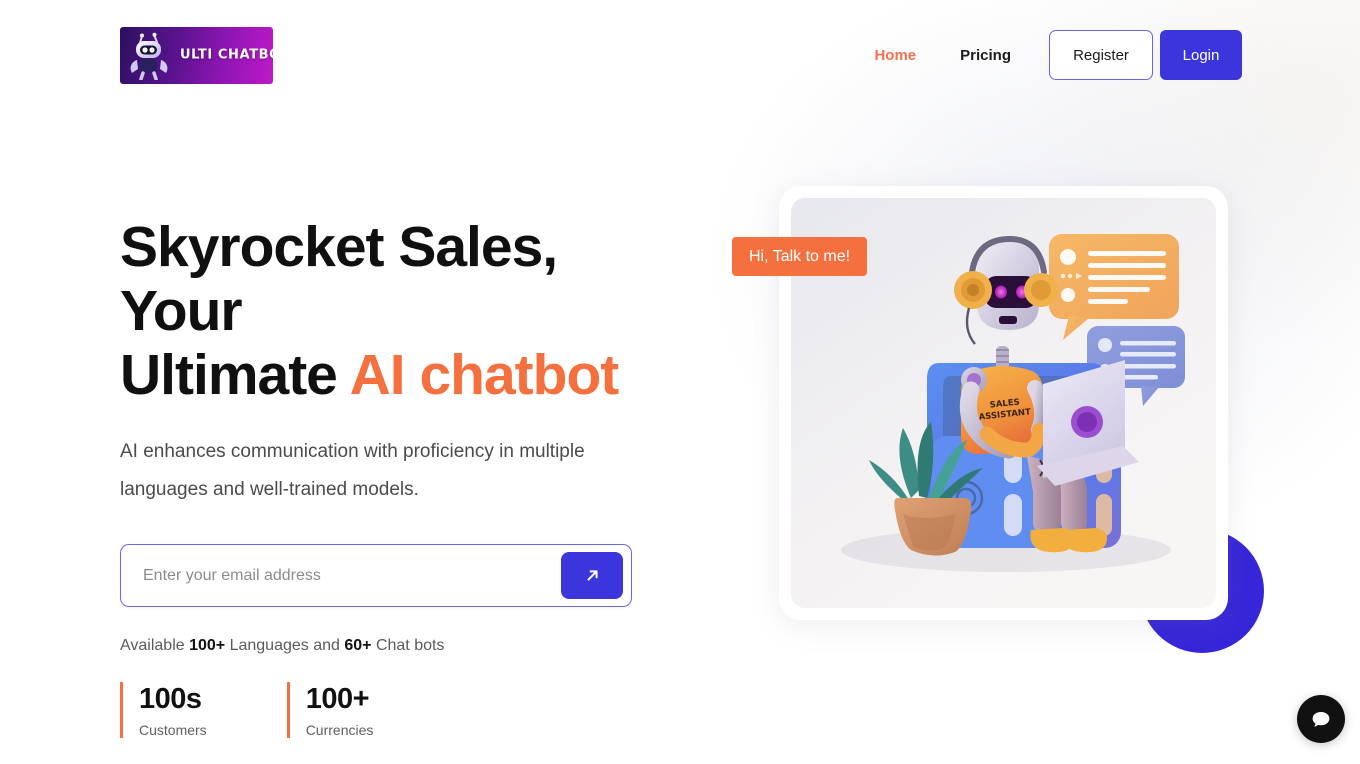 This screenshot has height=764, width=1360. I want to click on talk-to-me-badge: Hi, Talk to me!, so click(800, 256).